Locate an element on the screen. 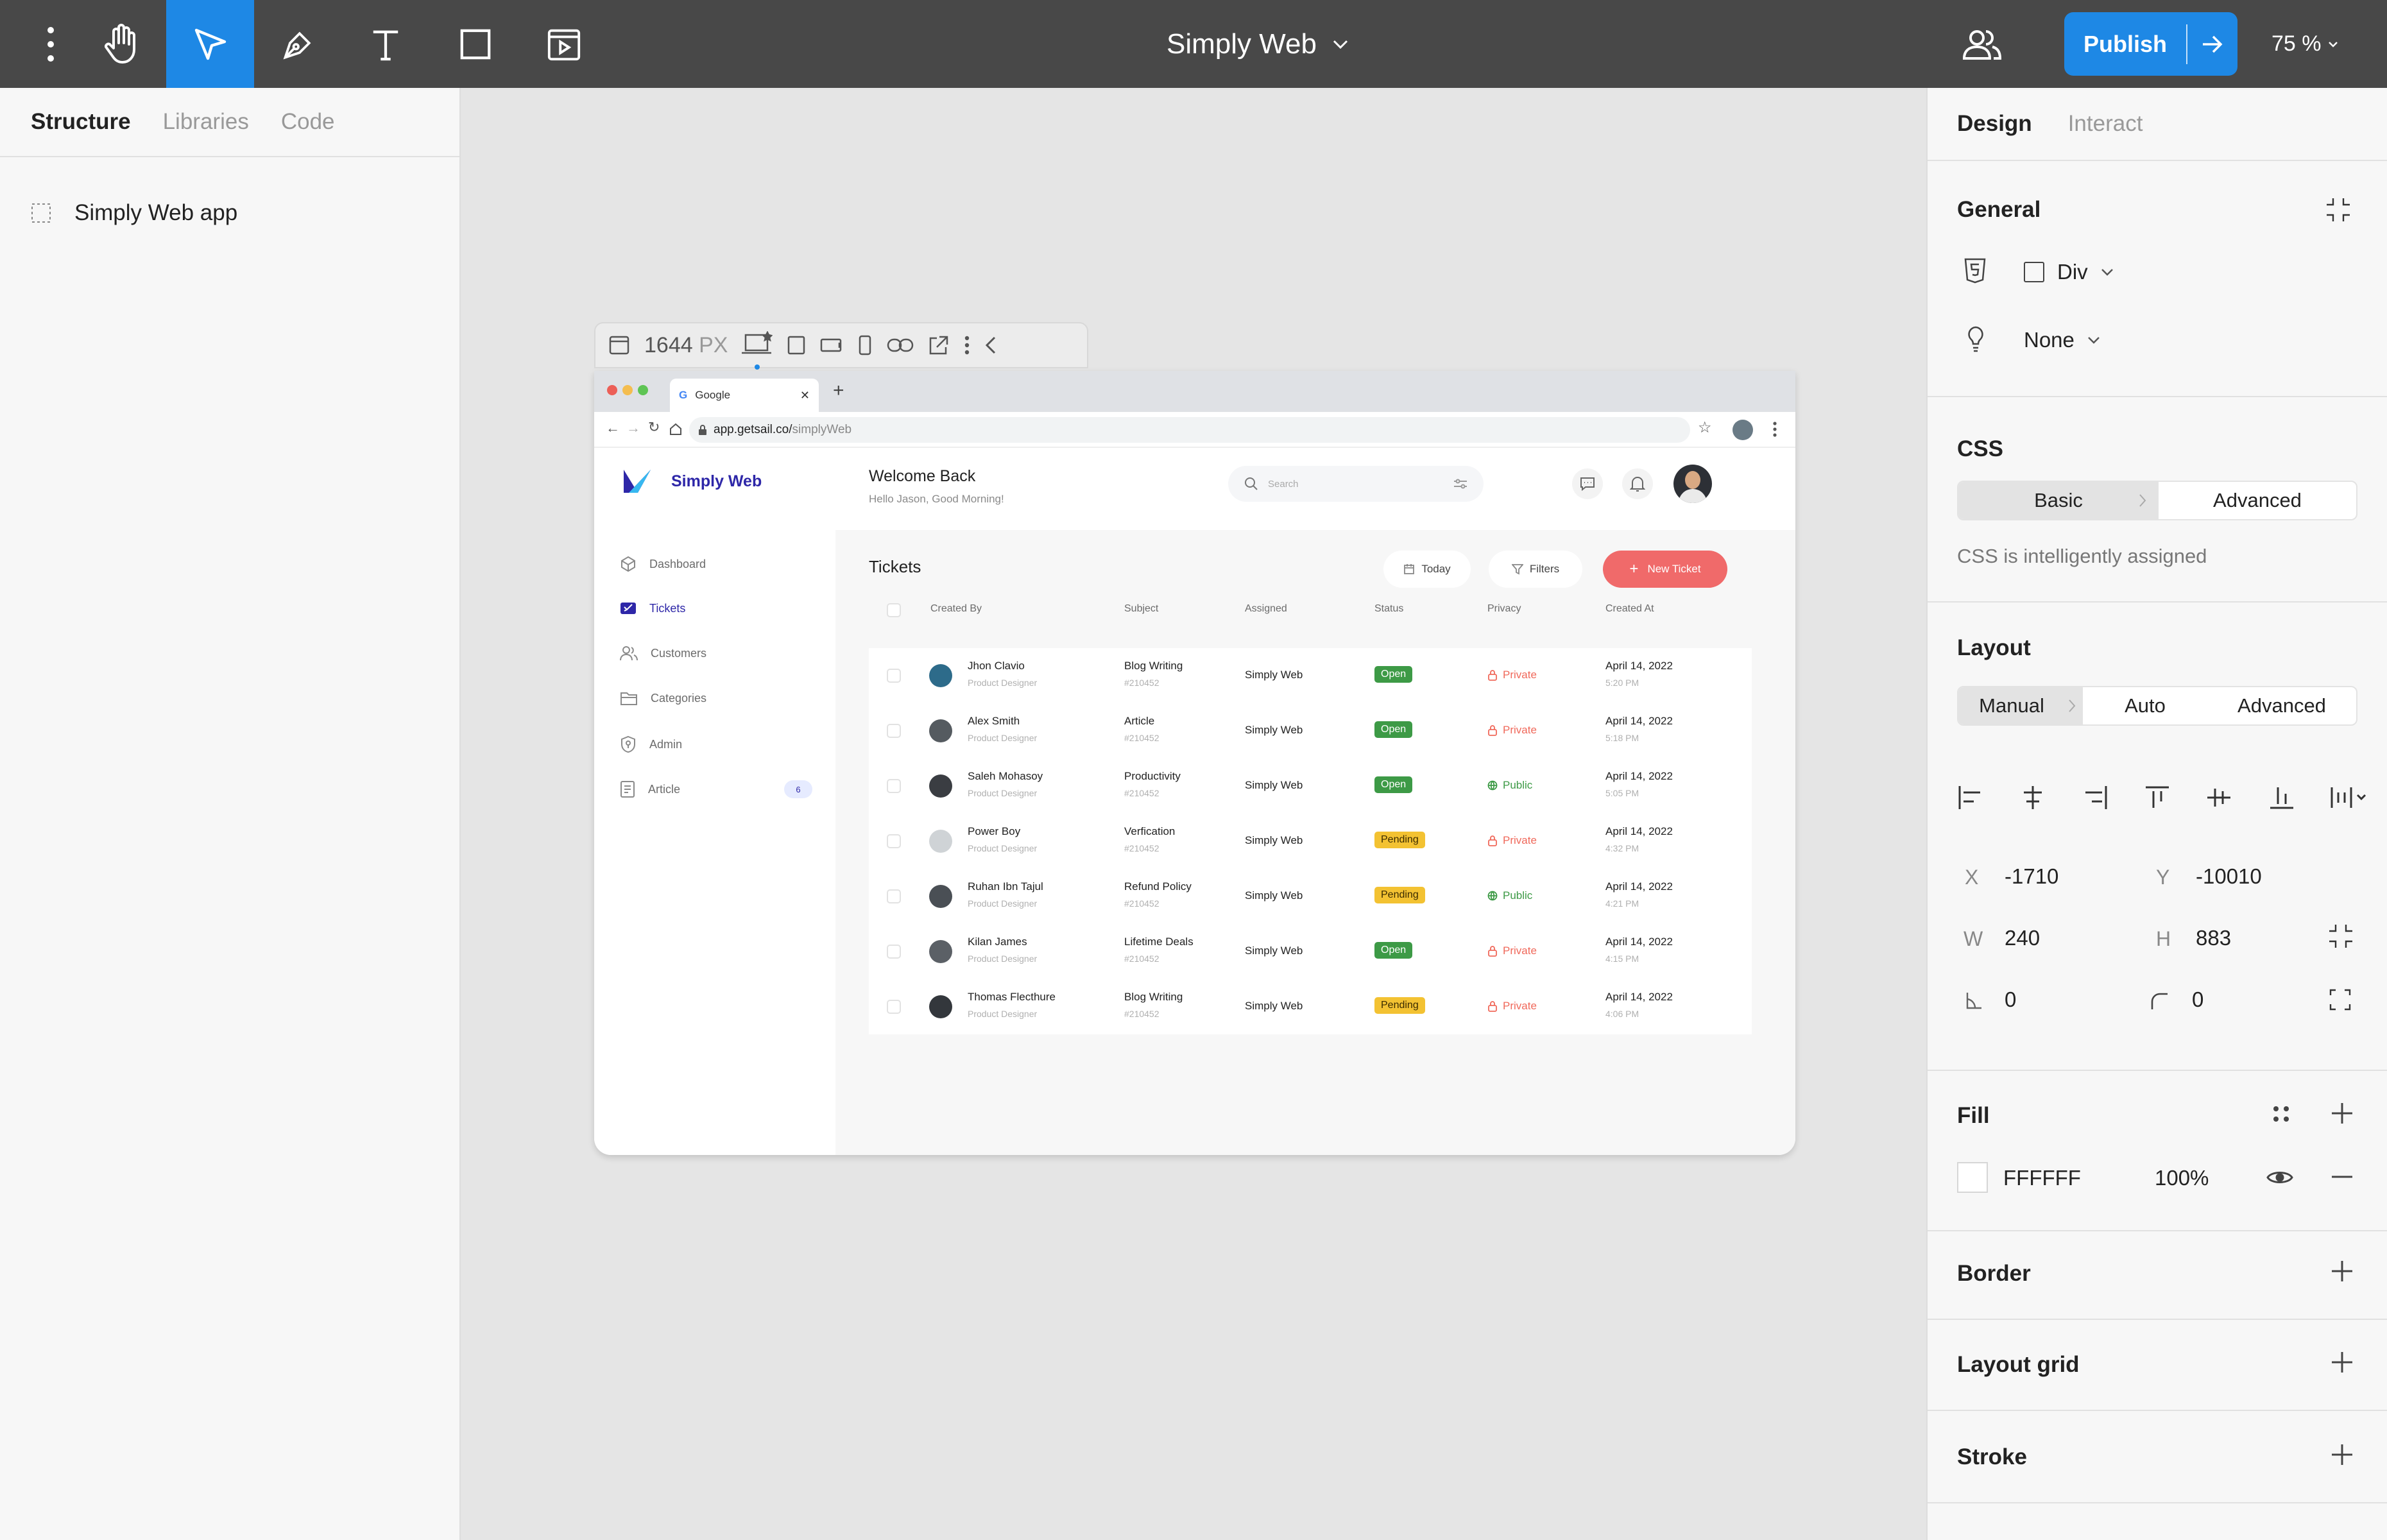 The image size is (2387, 1540). external-link-icon is located at coordinates (939, 345).